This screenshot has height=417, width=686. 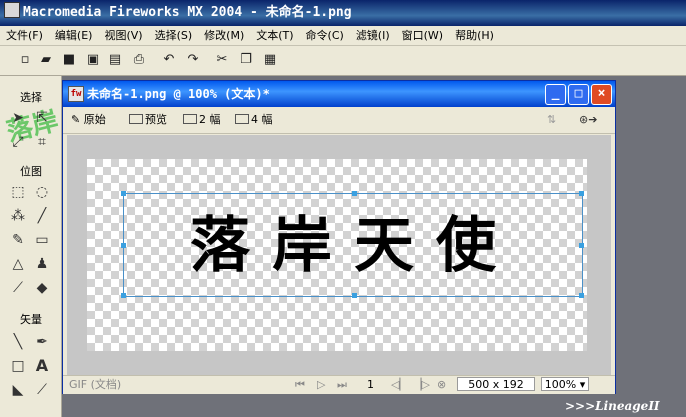 I want to click on menu-window: 窗口(W), so click(x=422, y=35).